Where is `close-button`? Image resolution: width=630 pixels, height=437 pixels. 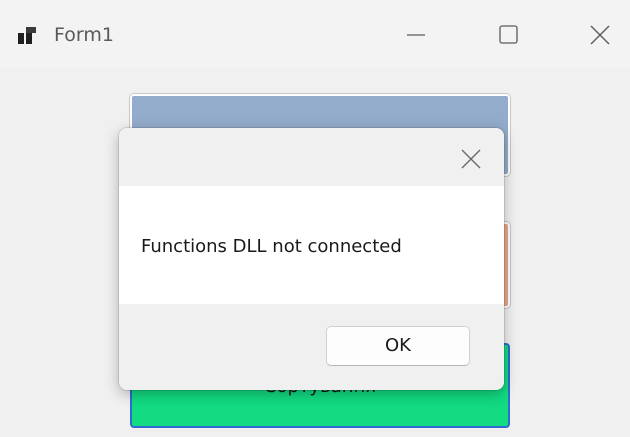
close-button is located at coordinates (592, 34).